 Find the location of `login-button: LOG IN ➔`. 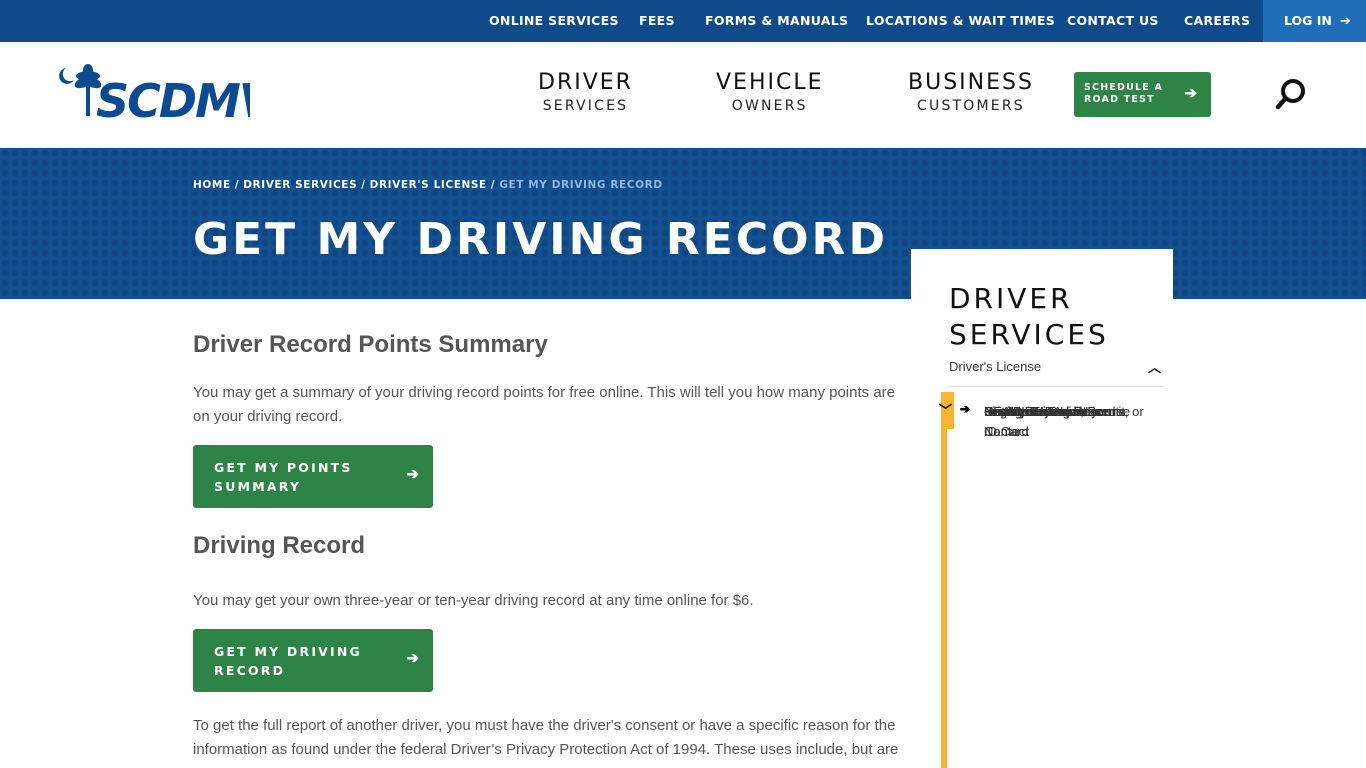

login-button: LOG IN ➔ is located at coordinates (1314, 21).